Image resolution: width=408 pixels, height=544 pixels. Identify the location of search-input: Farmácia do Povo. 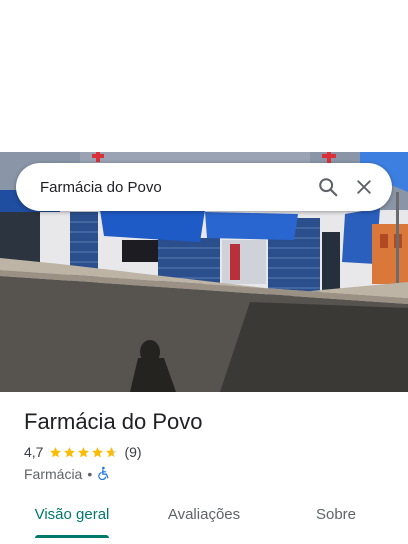
(175, 187).